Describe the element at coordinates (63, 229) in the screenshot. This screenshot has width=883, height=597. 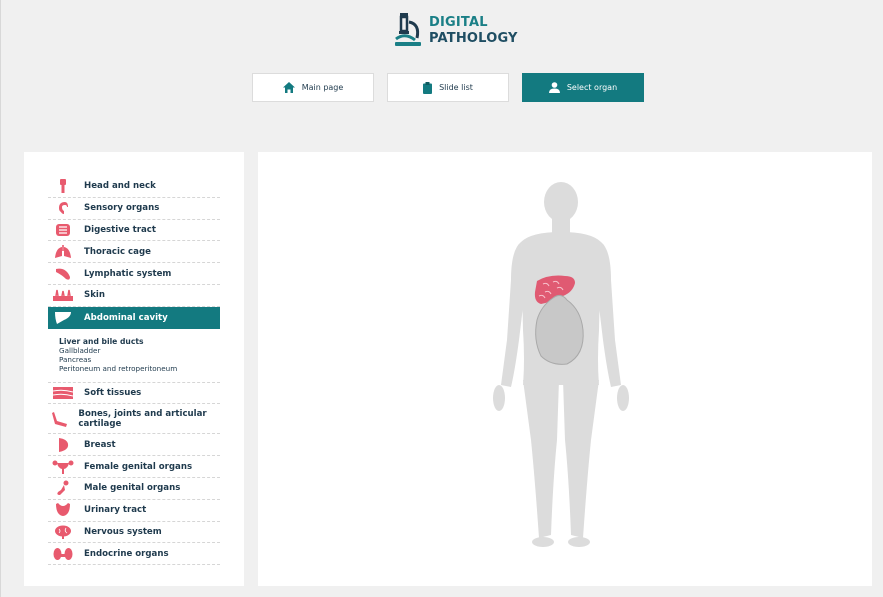
I see `intestine-icon` at that location.